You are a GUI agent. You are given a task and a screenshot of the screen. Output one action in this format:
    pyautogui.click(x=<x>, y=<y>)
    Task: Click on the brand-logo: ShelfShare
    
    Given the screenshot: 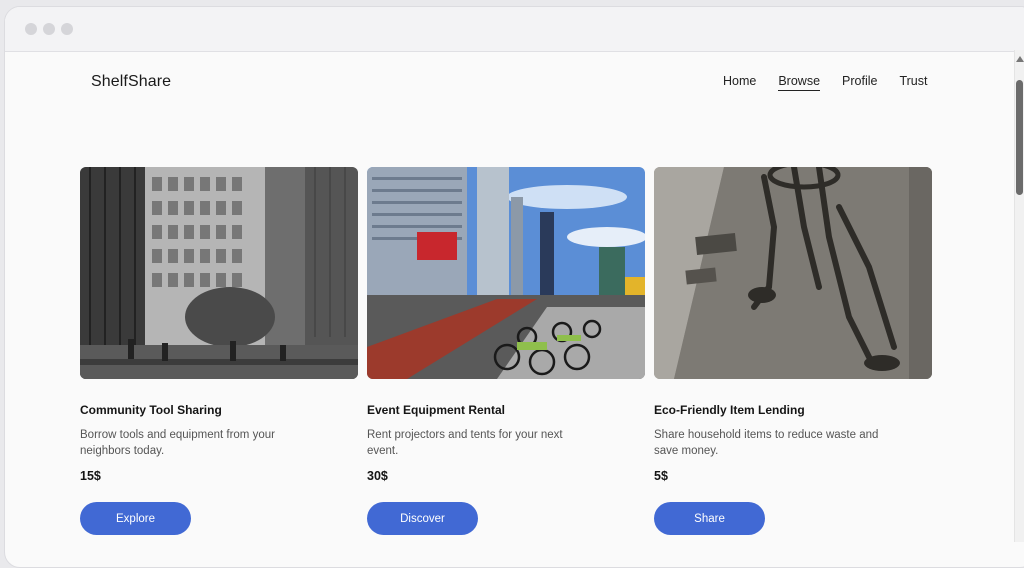 What is the action you would take?
    pyautogui.click(x=131, y=82)
    